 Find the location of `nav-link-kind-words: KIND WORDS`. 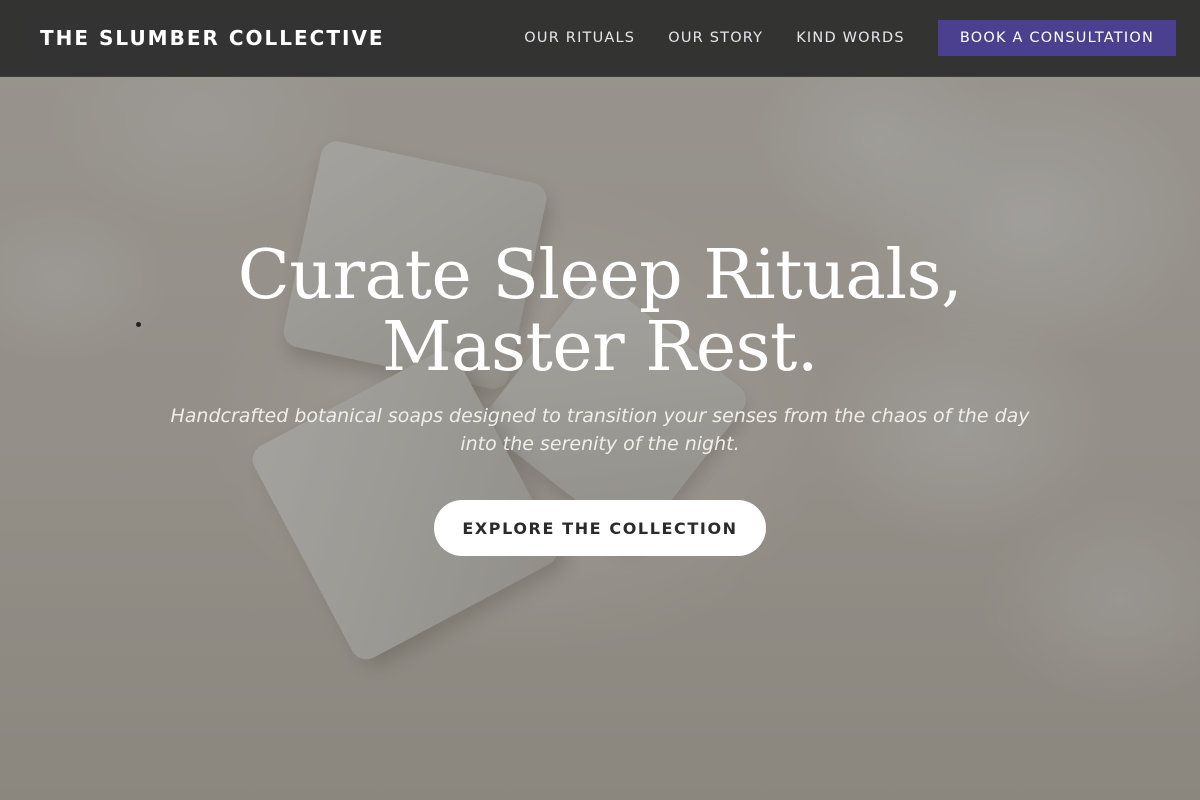

nav-link-kind-words: KIND WORDS is located at coordinates (850, 38).